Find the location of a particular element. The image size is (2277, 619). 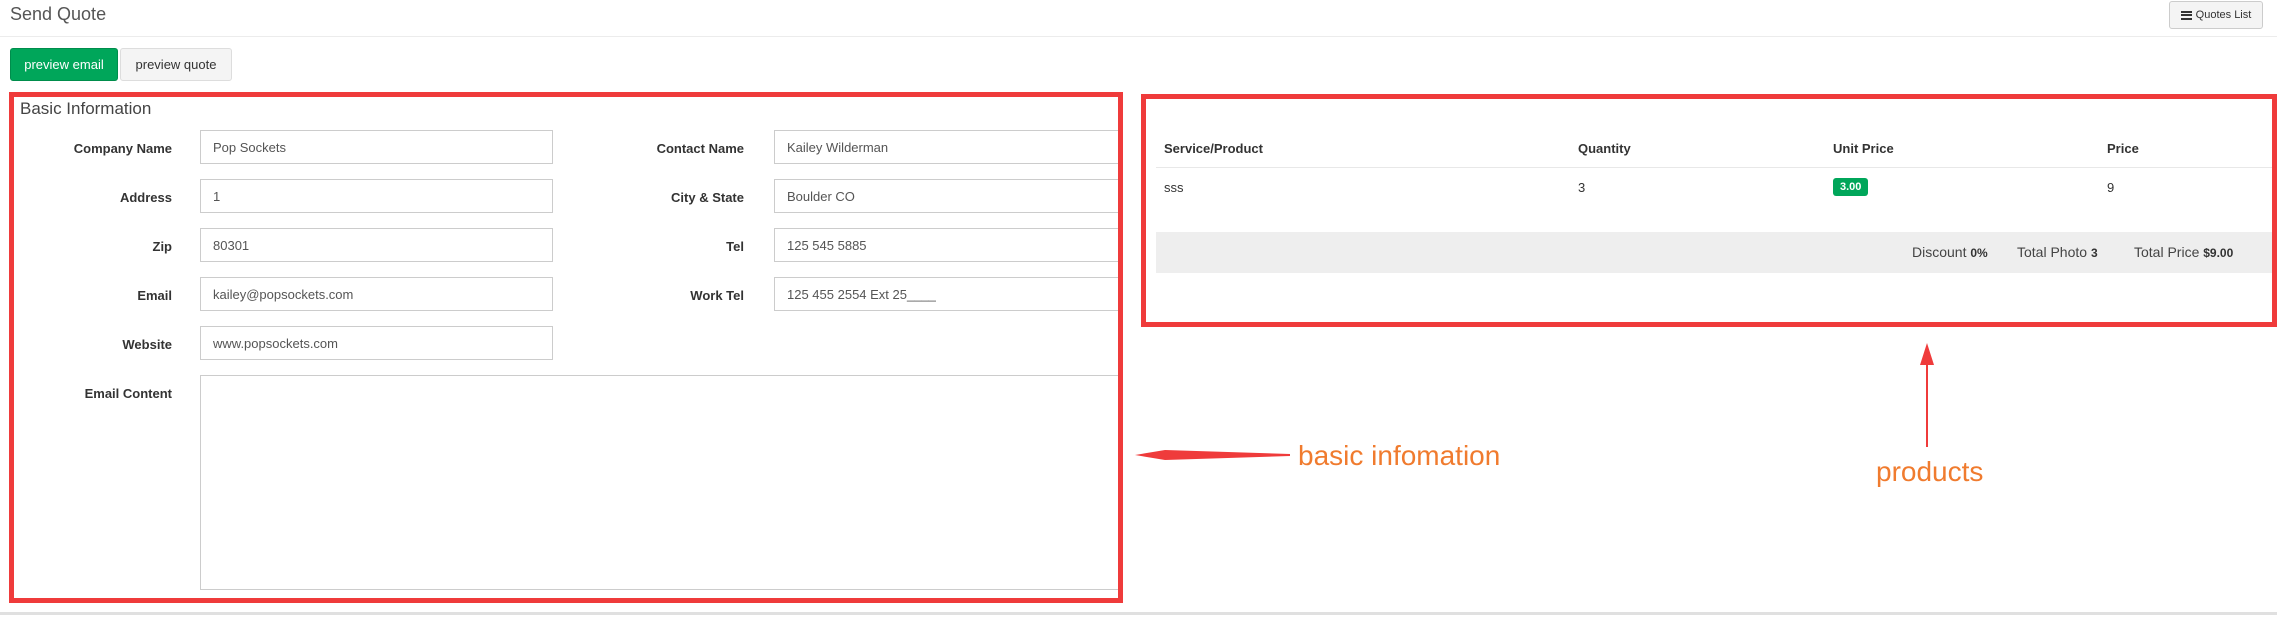

basic-arrow-icon is located at coordinates (1212, 455).